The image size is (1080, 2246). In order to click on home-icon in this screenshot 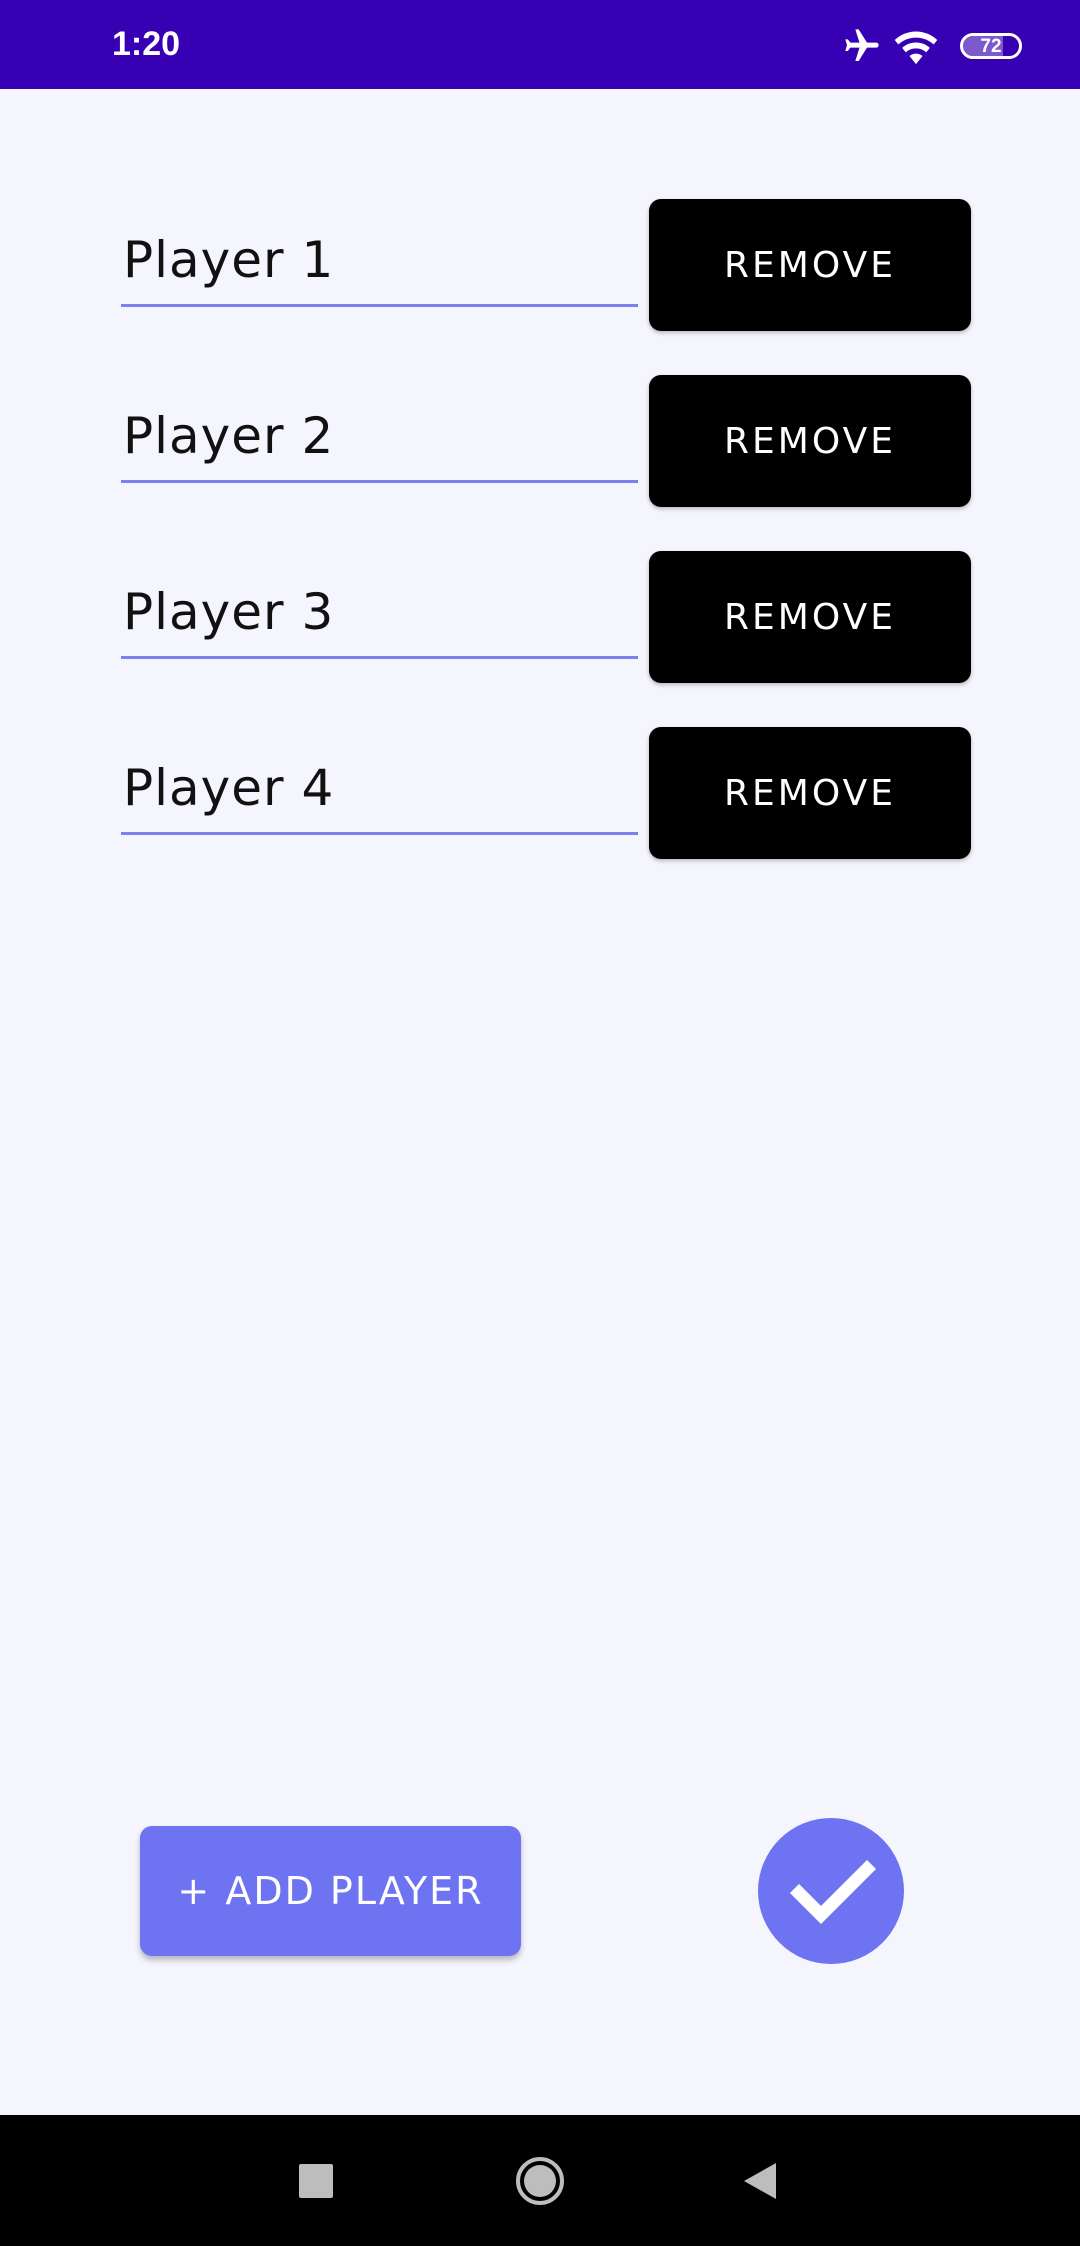, I will do `click(540, 2180)`.